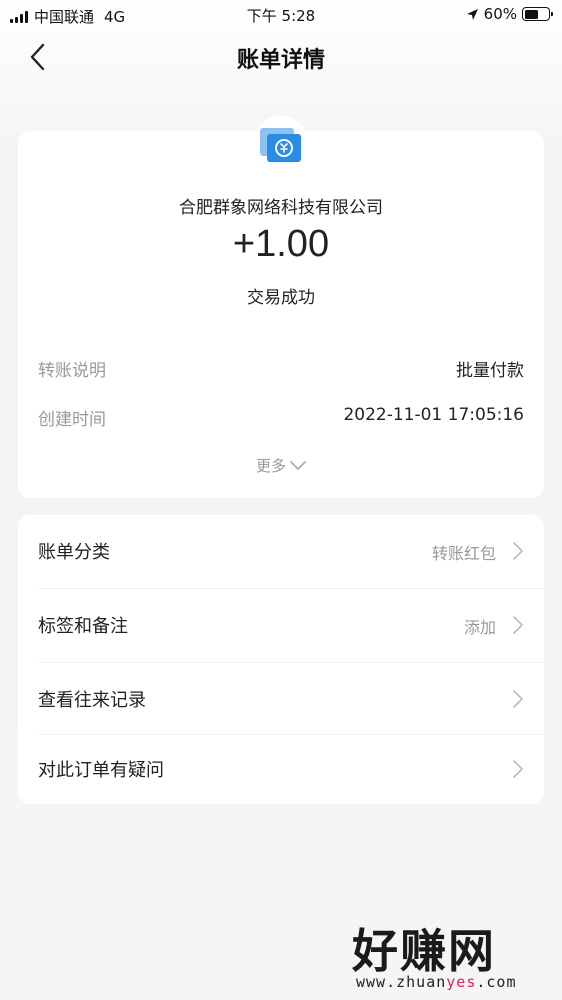 The image size is (562, 1000). I want to click on menu-item-history: 查看往来记录, so click(281, 699).